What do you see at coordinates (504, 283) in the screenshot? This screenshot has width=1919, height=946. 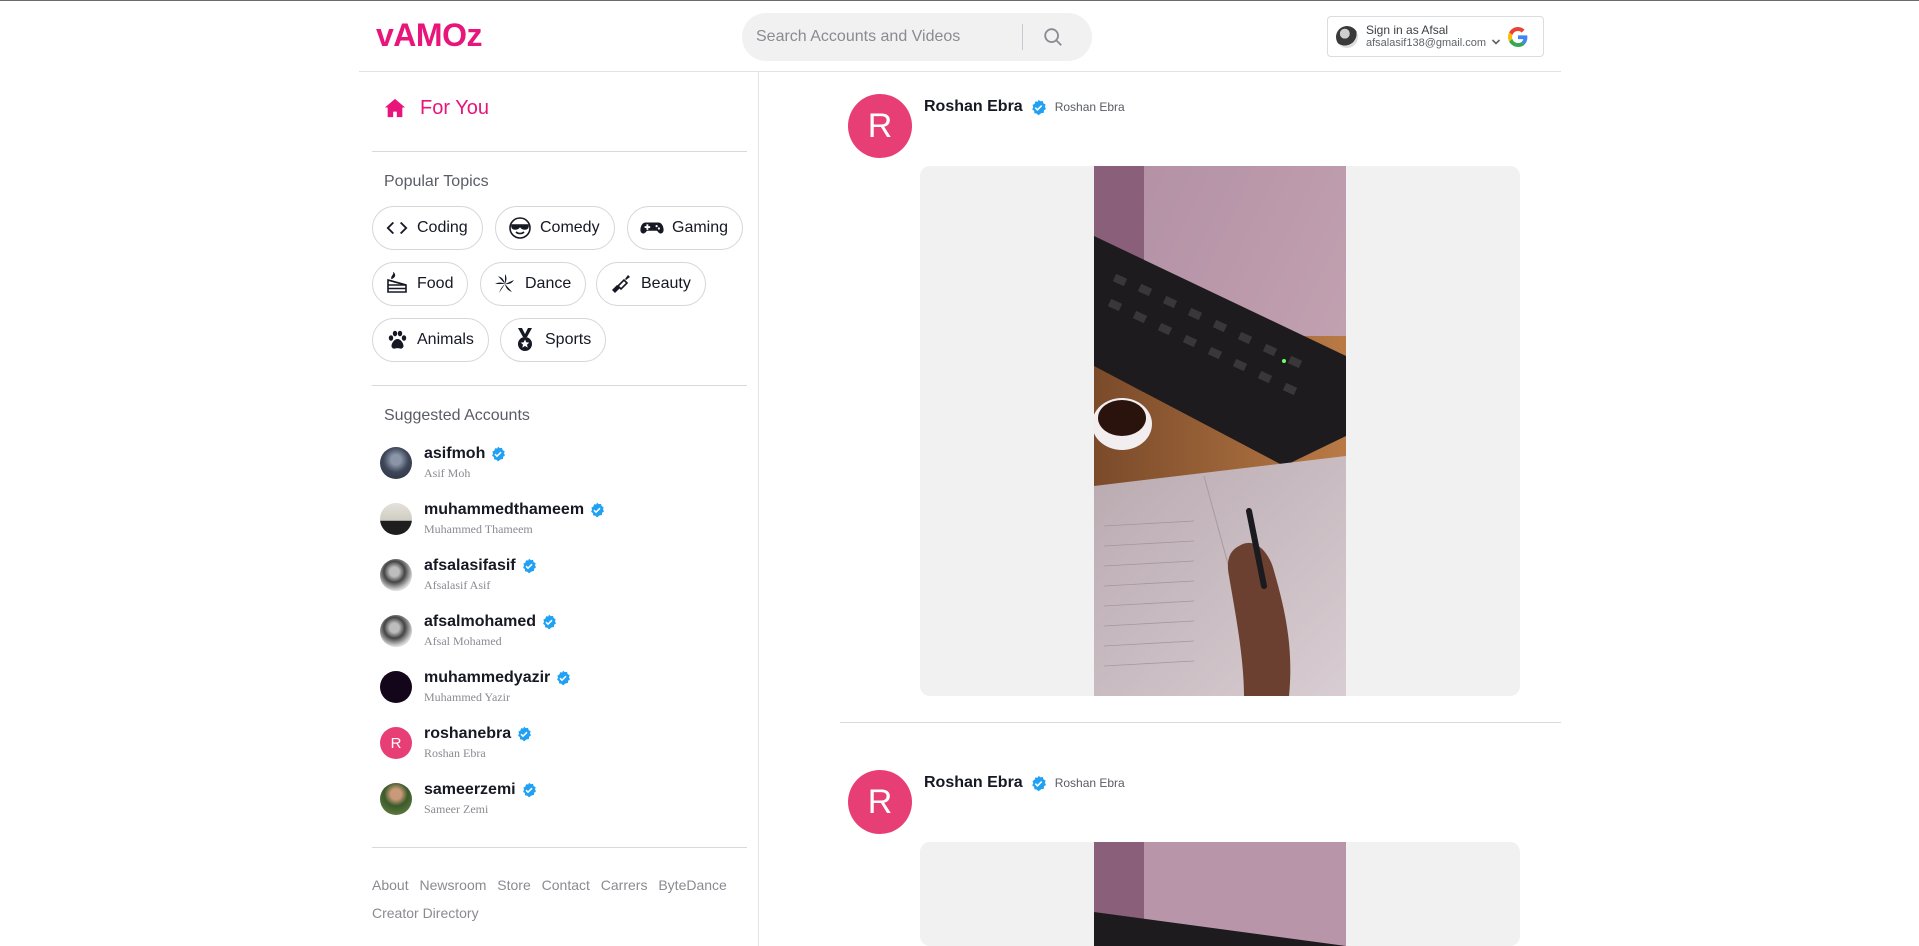 I see `disco-icon` at bounding box center [504, 283].